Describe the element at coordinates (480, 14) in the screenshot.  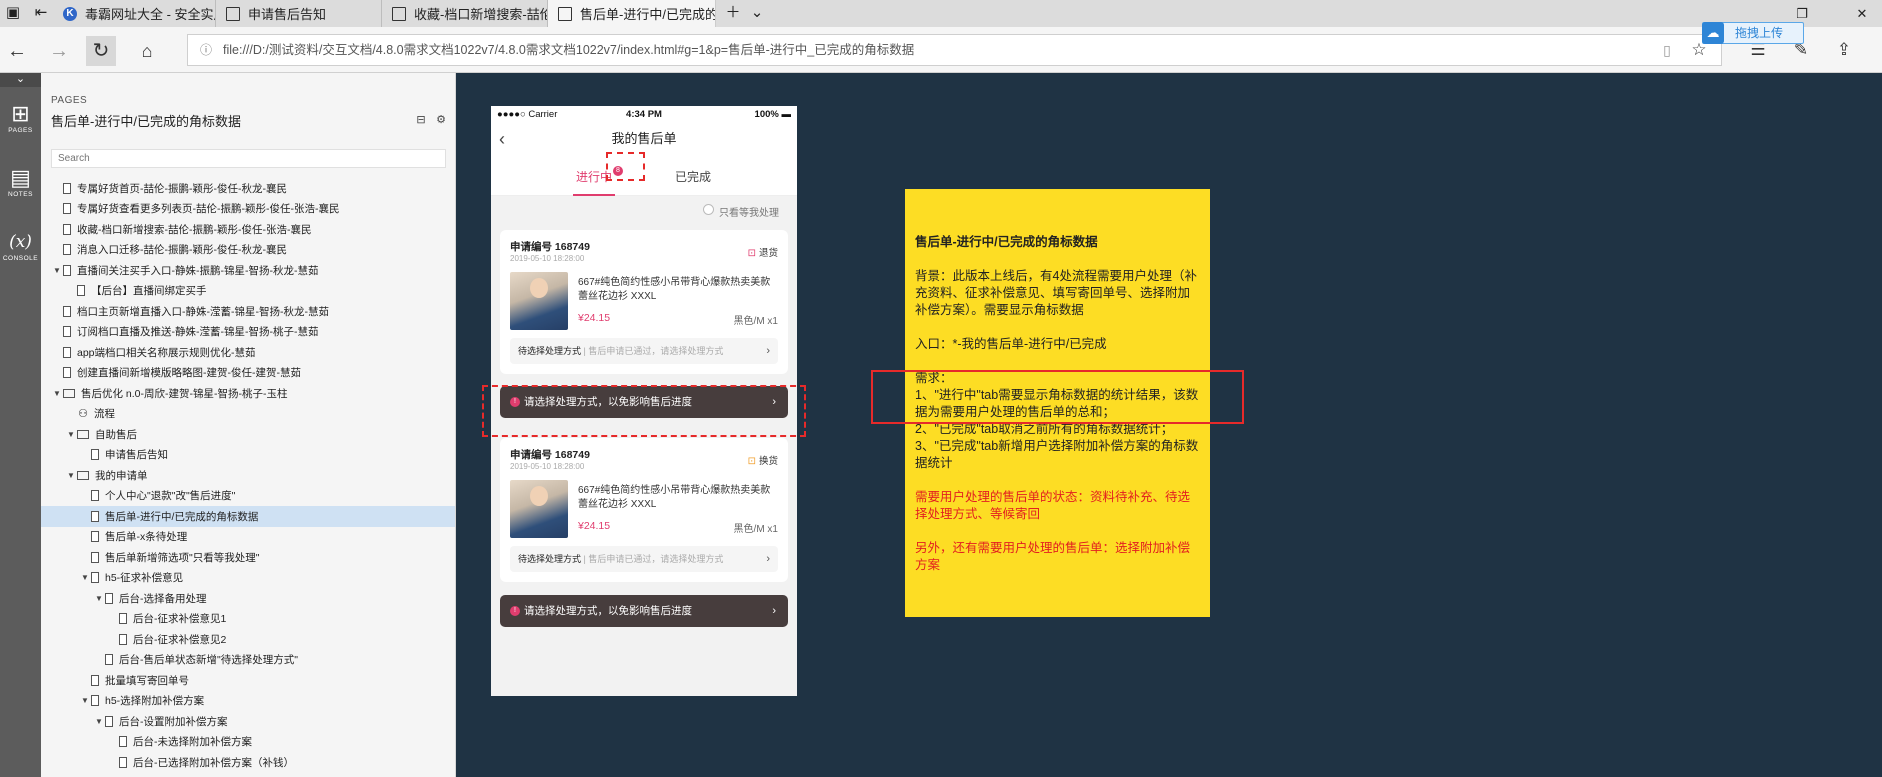
I see `tab-label: 收藏-档口新增搜索-喆伦-颖` at that location.